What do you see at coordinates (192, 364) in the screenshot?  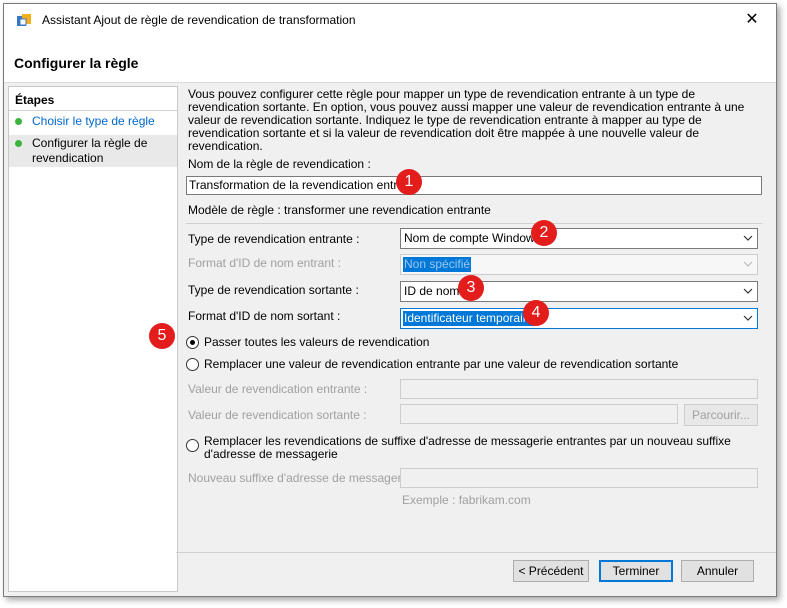 I see `radio-replace-value` at bounding box center [192, 364].